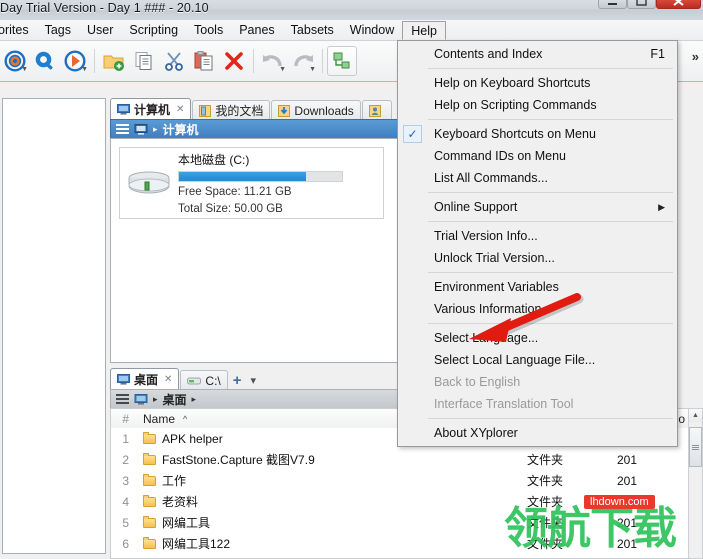 This screenshot has height=559, width=703. What do you see at coordinates (351, 10) in the screenshot?
I see `title-bar: Day Trial Version - Day 1 ### - 20.10` at bounding box center [351, 10].